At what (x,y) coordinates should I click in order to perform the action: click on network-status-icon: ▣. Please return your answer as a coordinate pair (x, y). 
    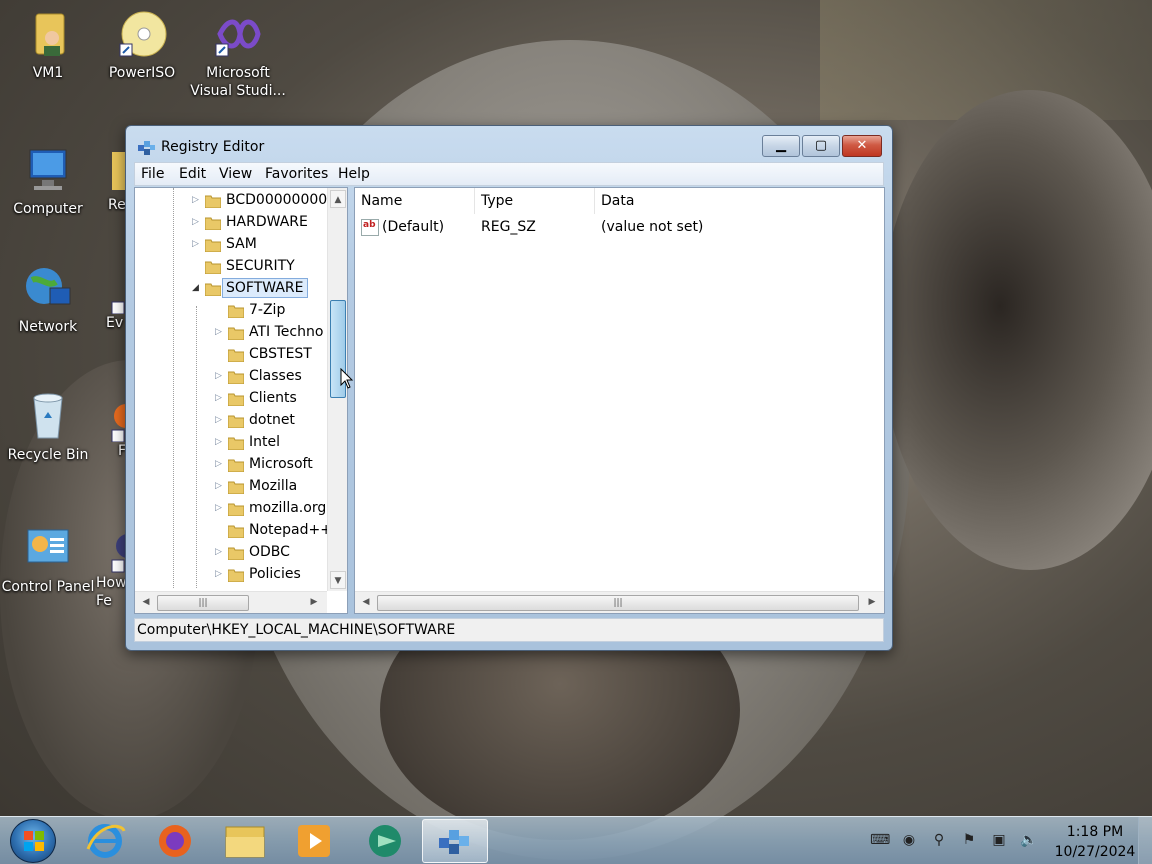
    Looking at the image, I should click on (999, 840).